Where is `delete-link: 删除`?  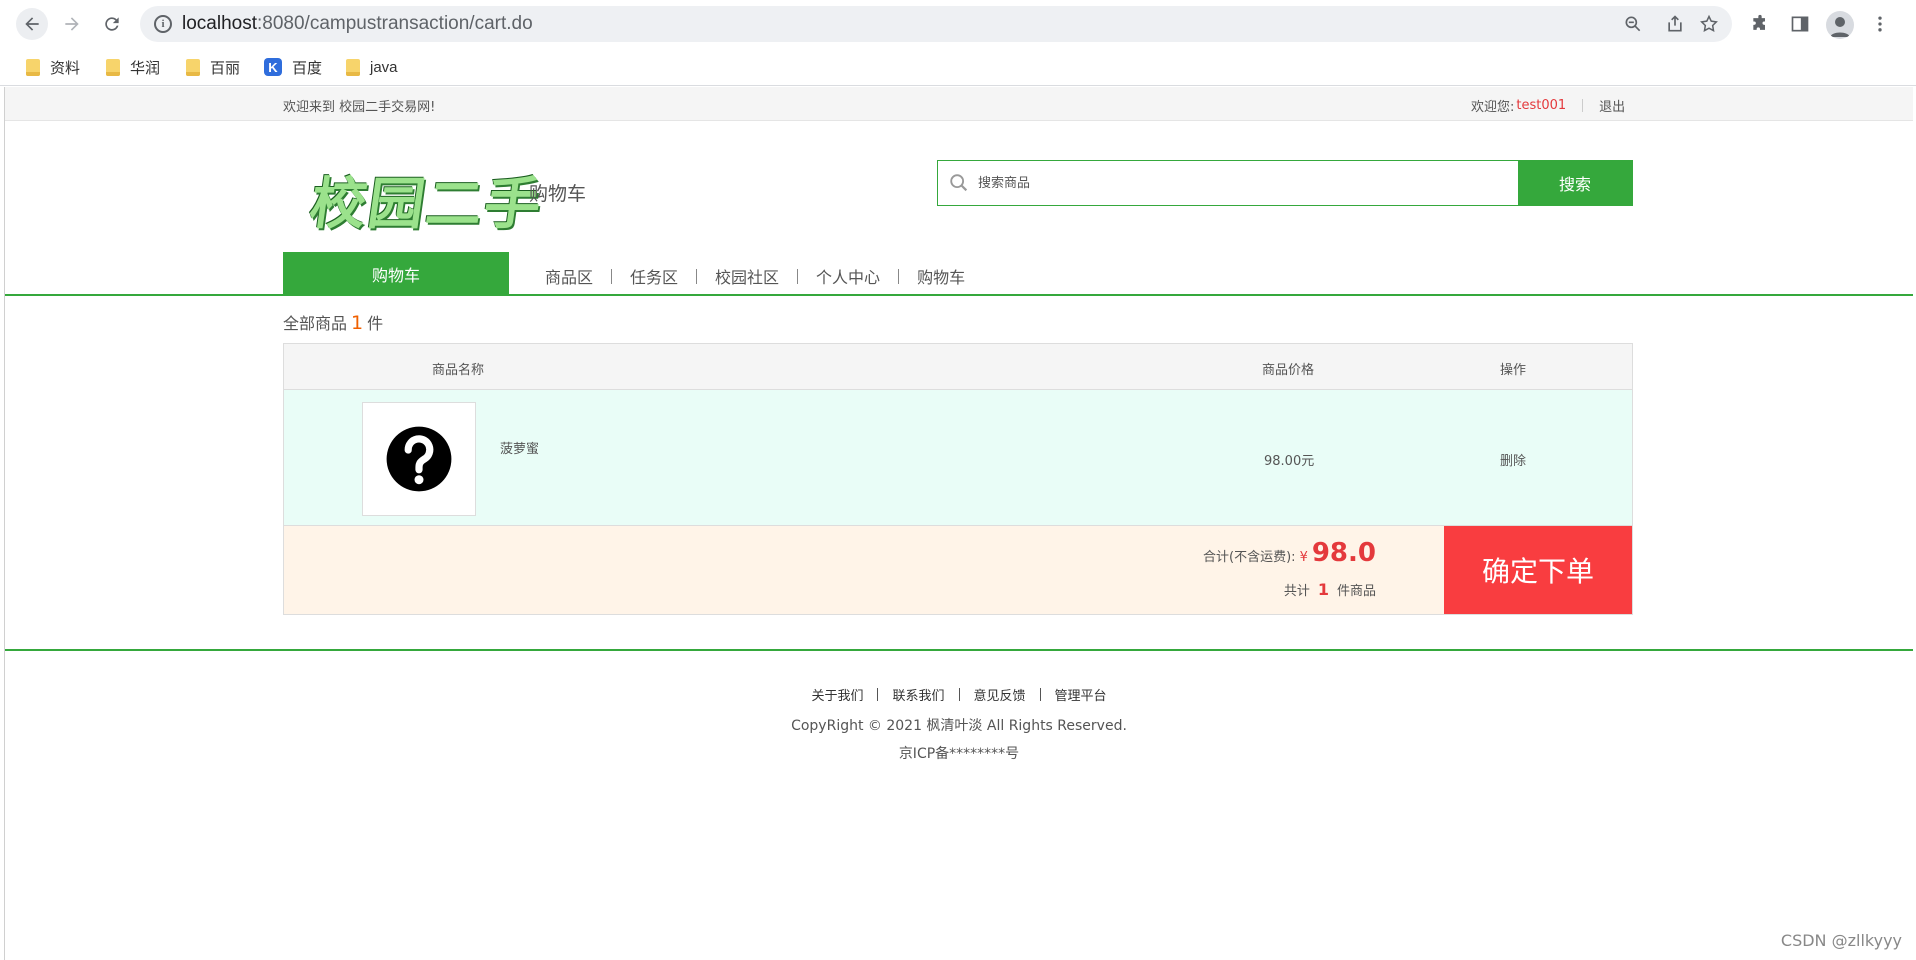
delete-link: 删除 is located at coordinates (1513, 459).